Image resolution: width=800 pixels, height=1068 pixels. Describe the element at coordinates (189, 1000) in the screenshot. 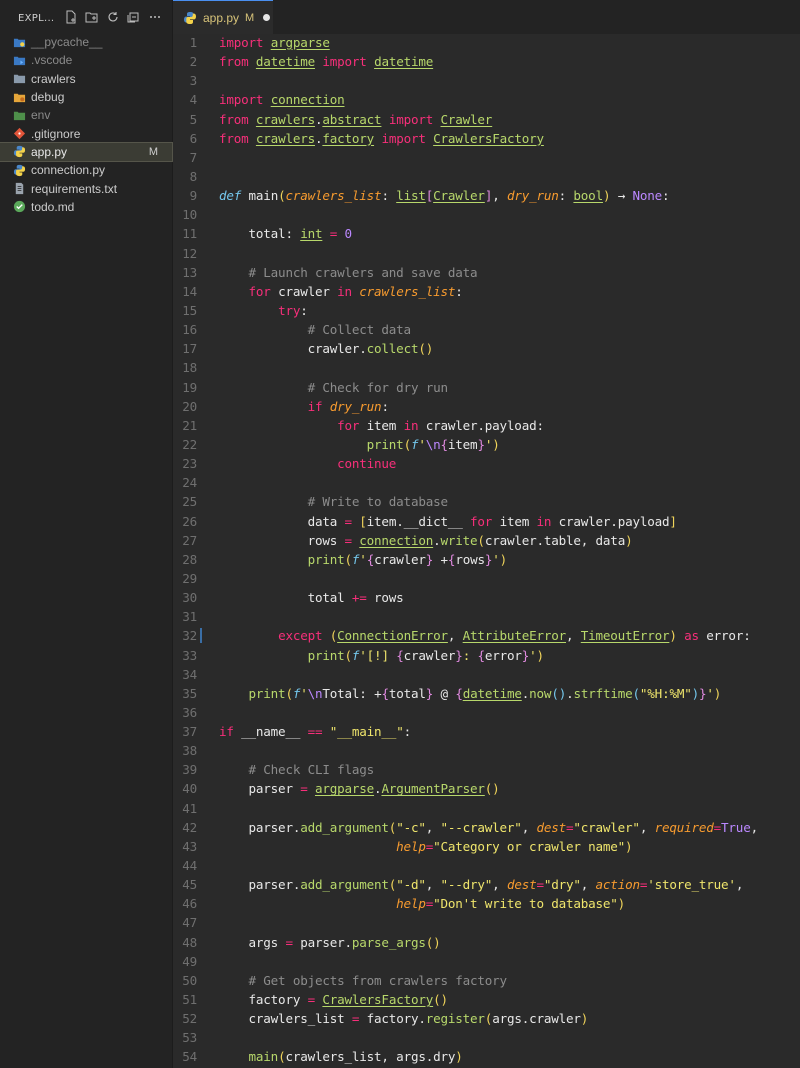

I see `line-number: 51` at that location.